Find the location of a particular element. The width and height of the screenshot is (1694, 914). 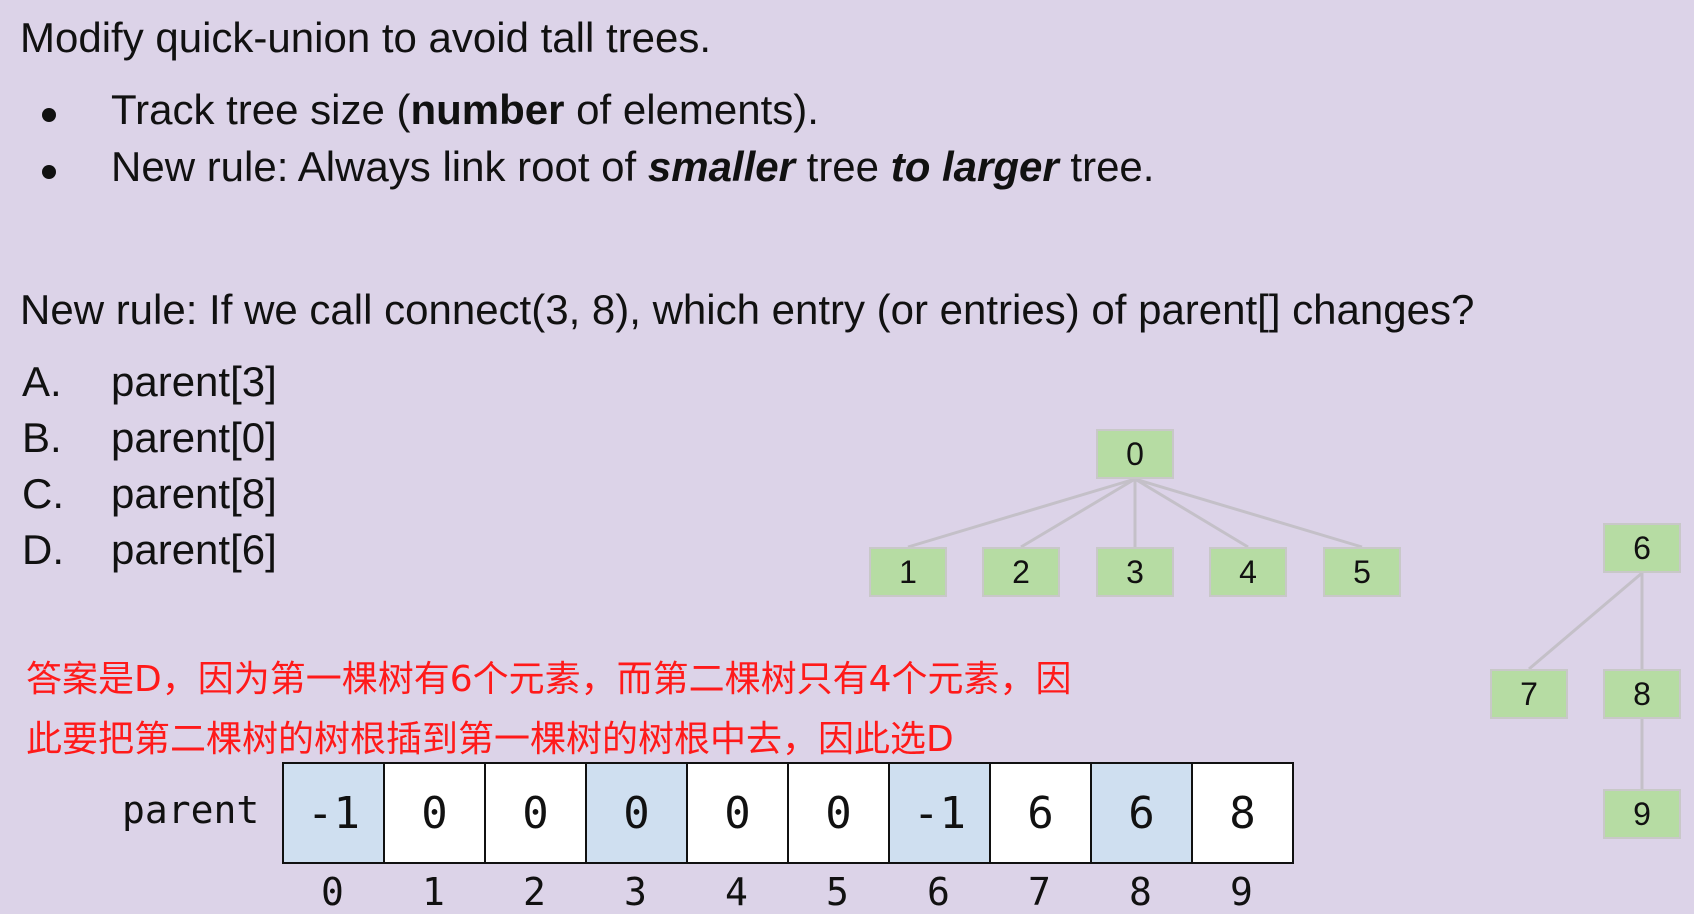

parent-cell-3: 0 is located at coordinates (635, 813).